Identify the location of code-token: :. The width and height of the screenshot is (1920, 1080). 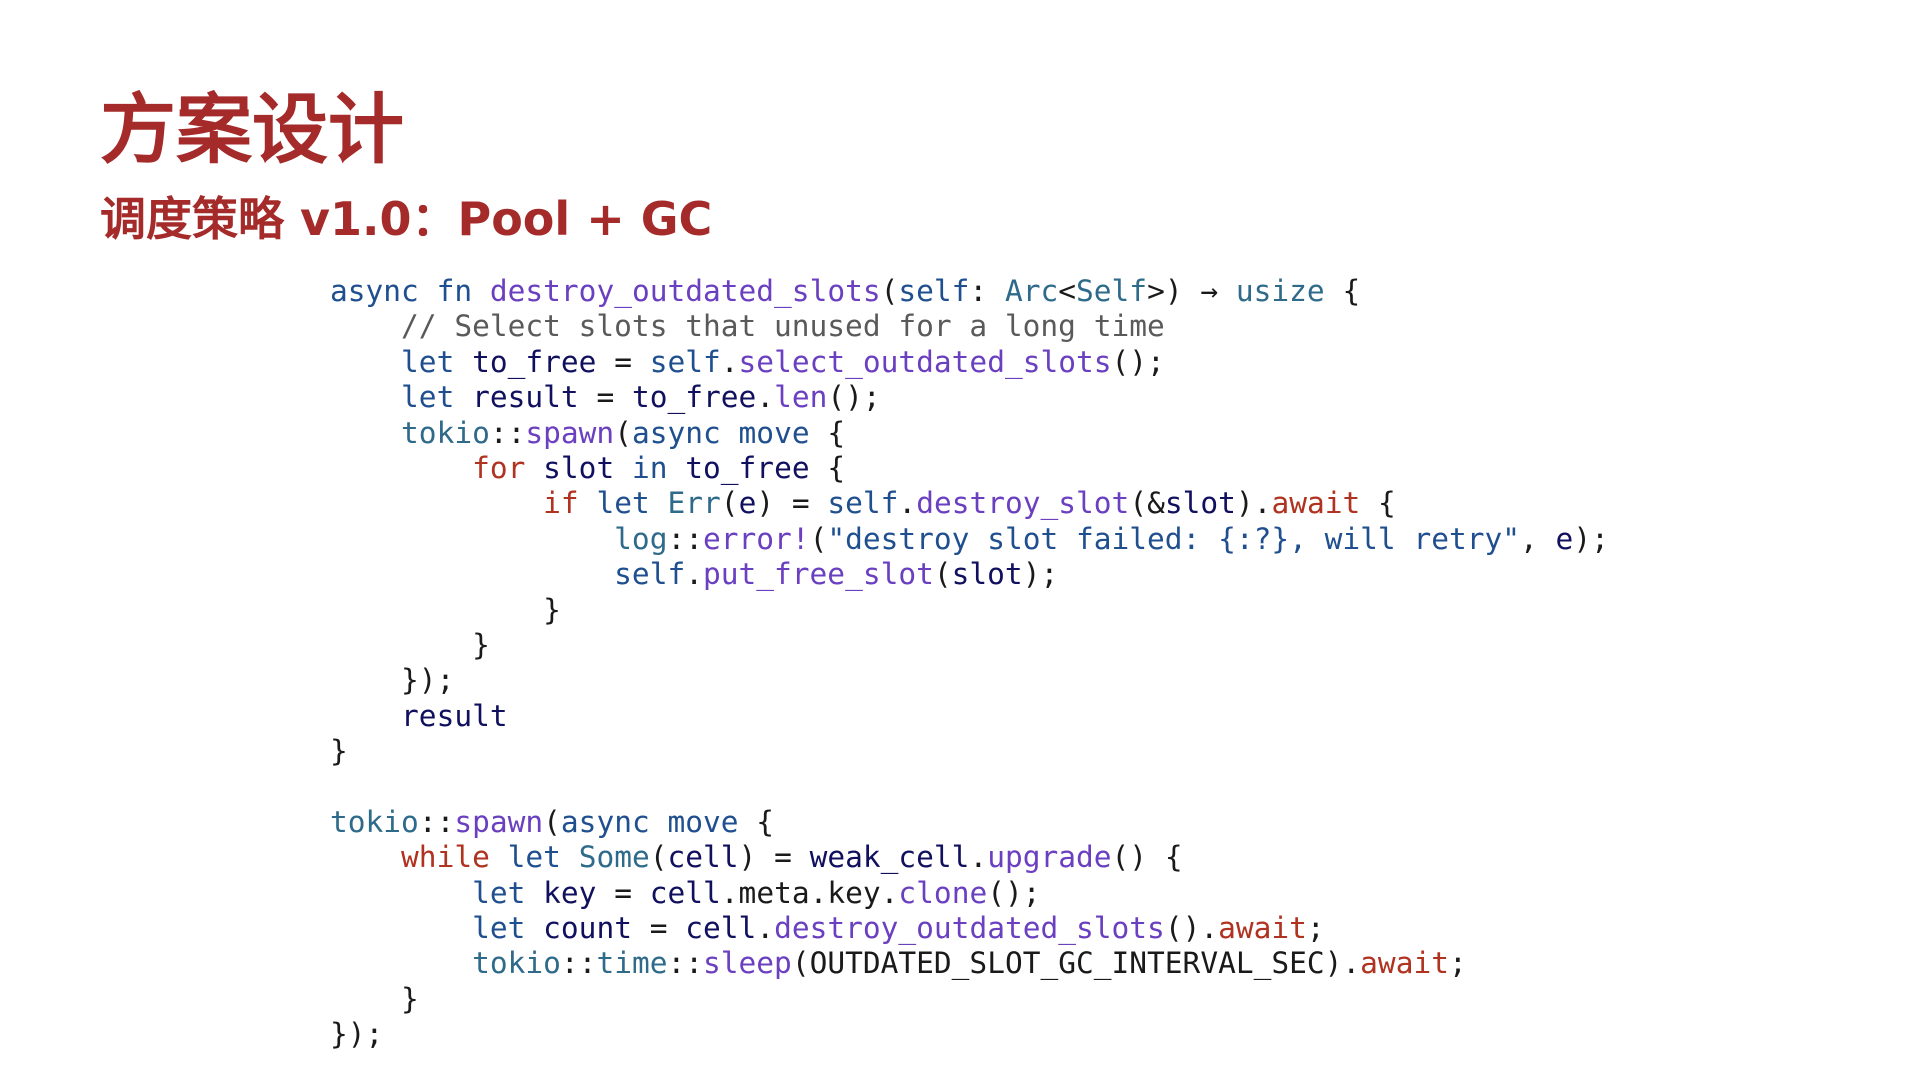
(987, 291).